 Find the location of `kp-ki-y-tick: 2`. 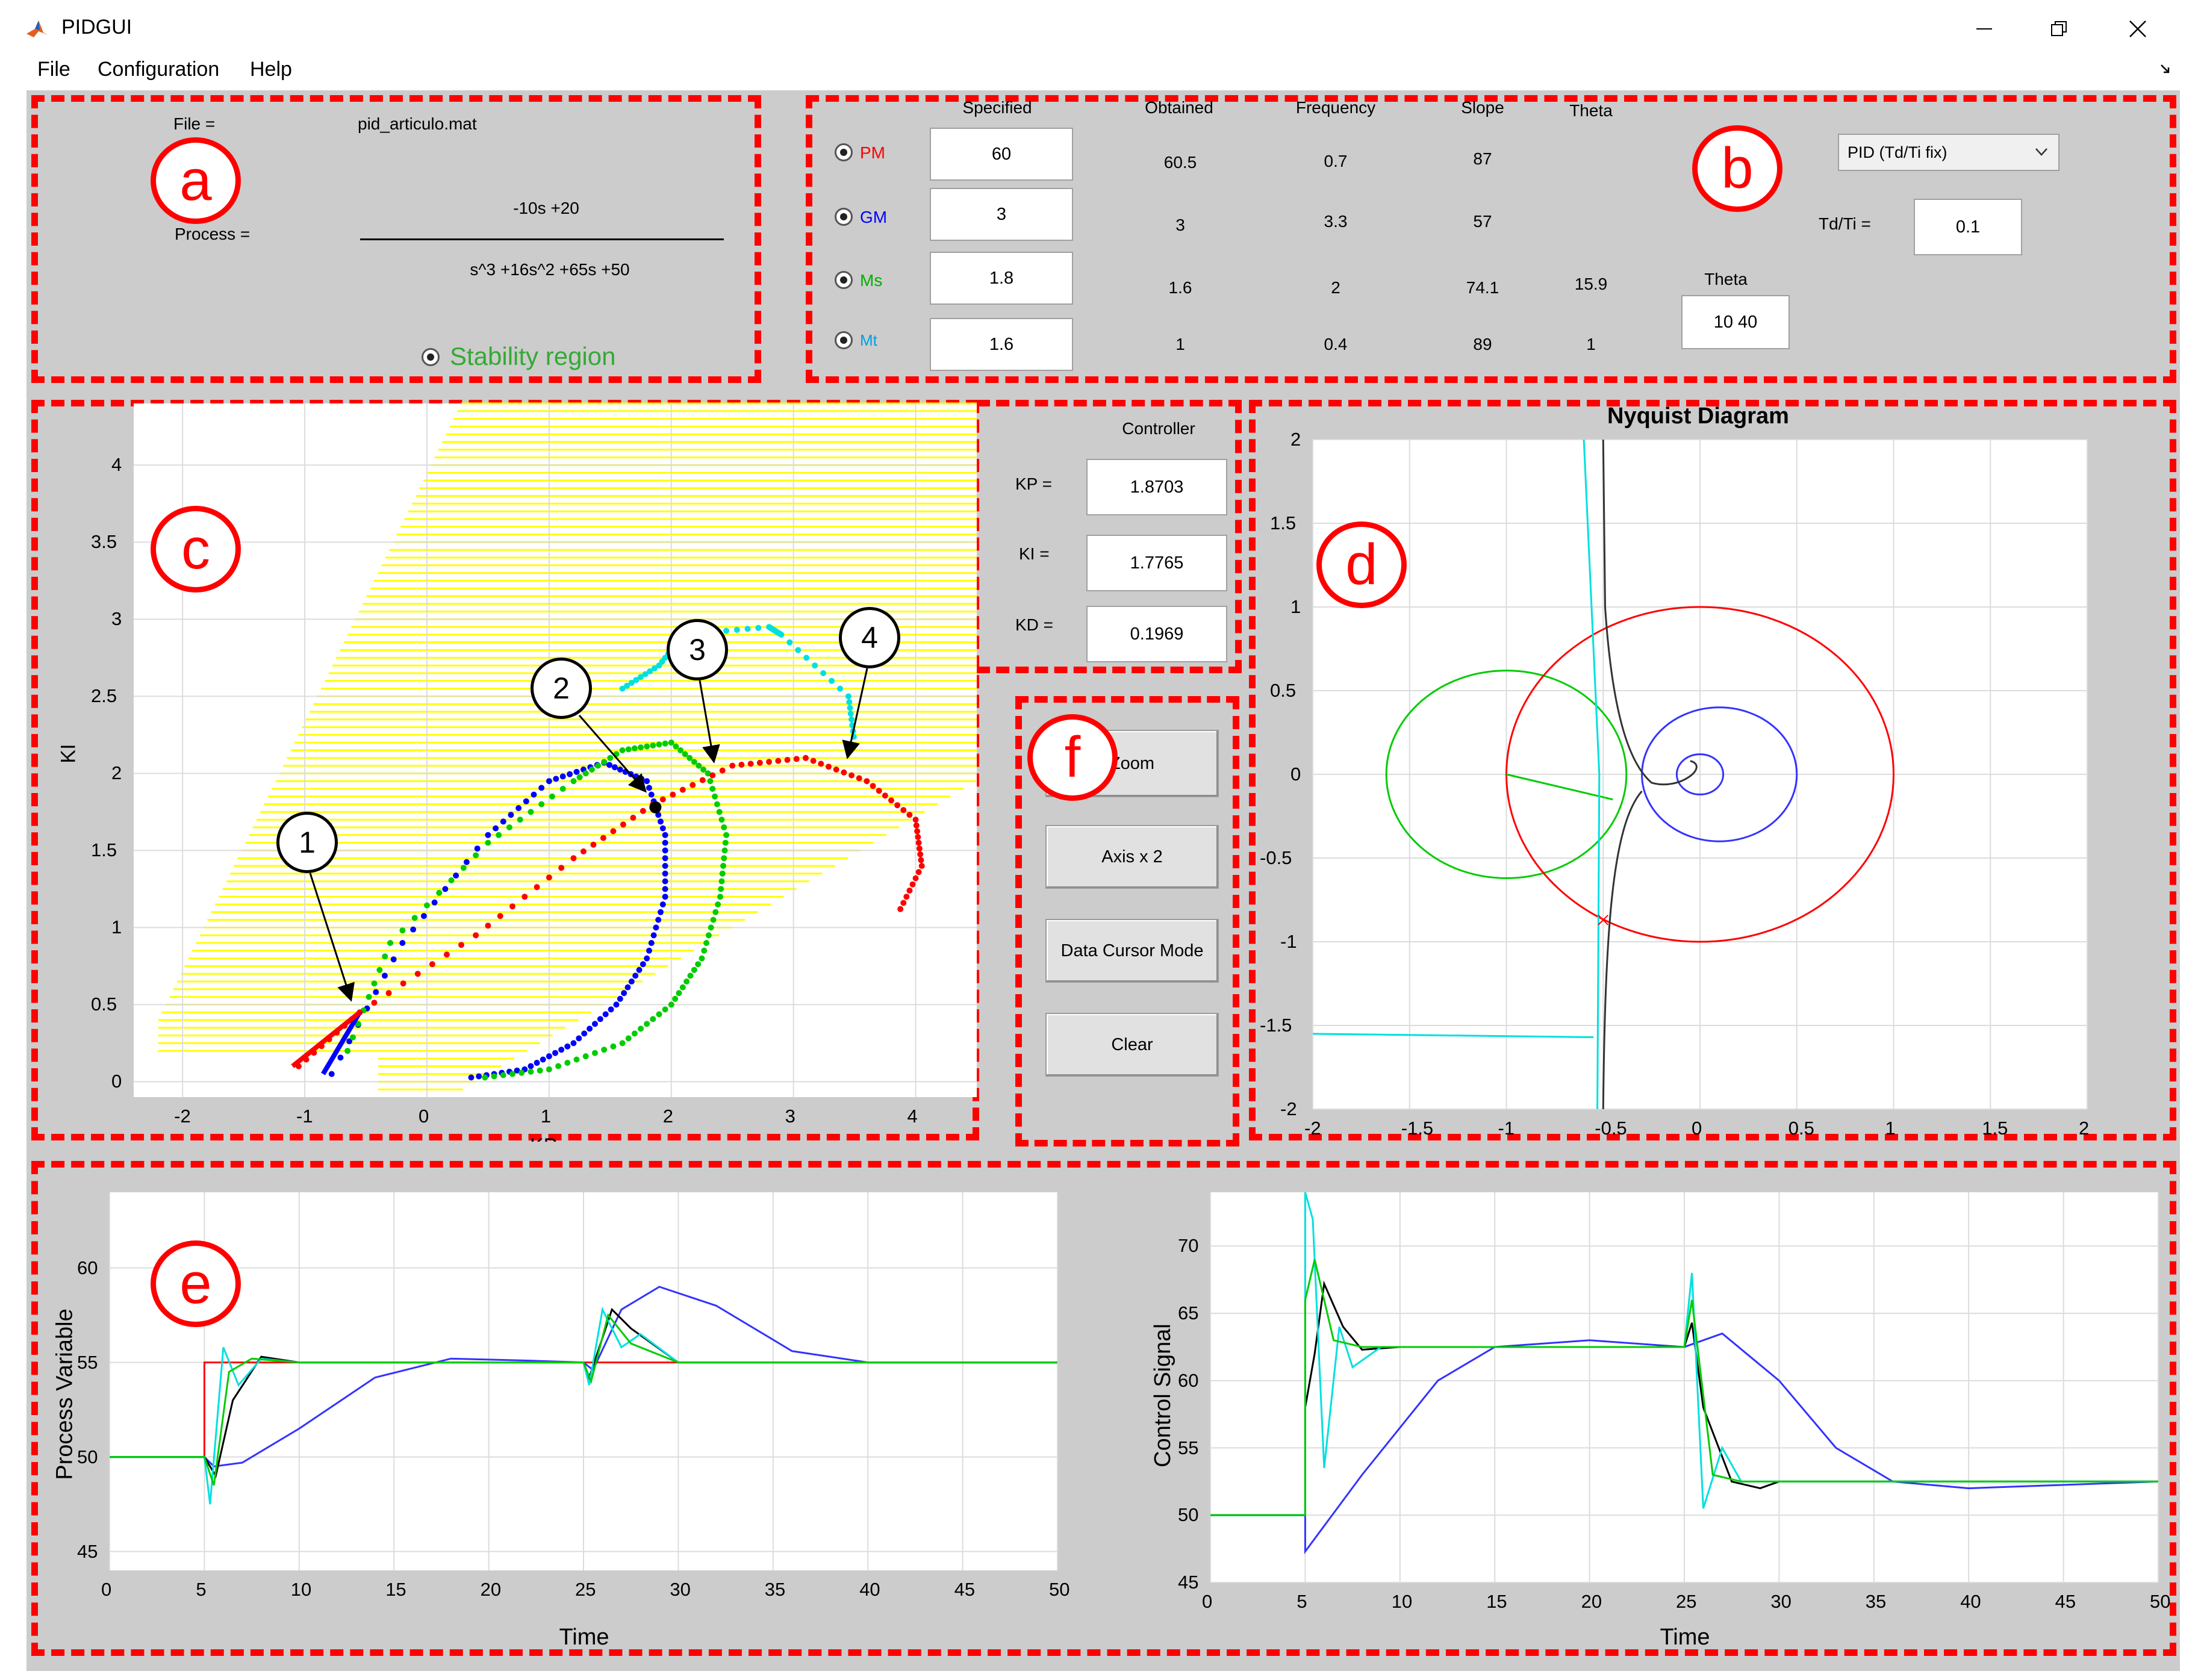

kp-ki-y-tick: 2 is located at coordinates (116, 773).